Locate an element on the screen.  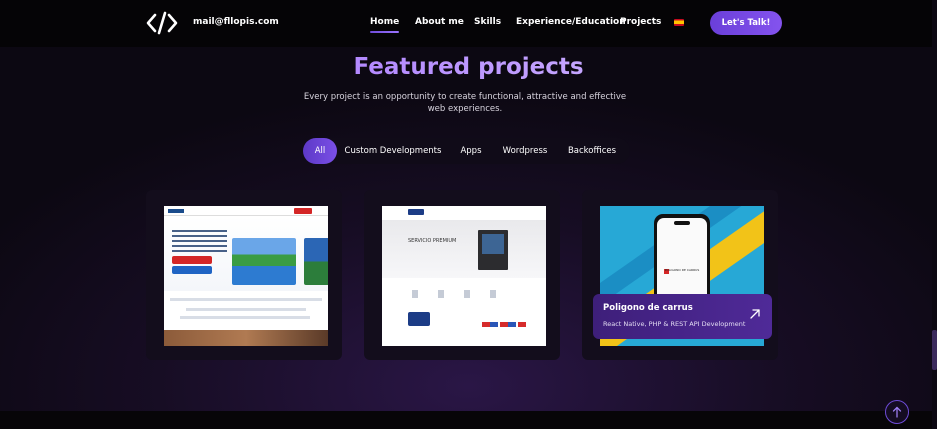
section-title: Featured projects is located at coordinates (468, 67).